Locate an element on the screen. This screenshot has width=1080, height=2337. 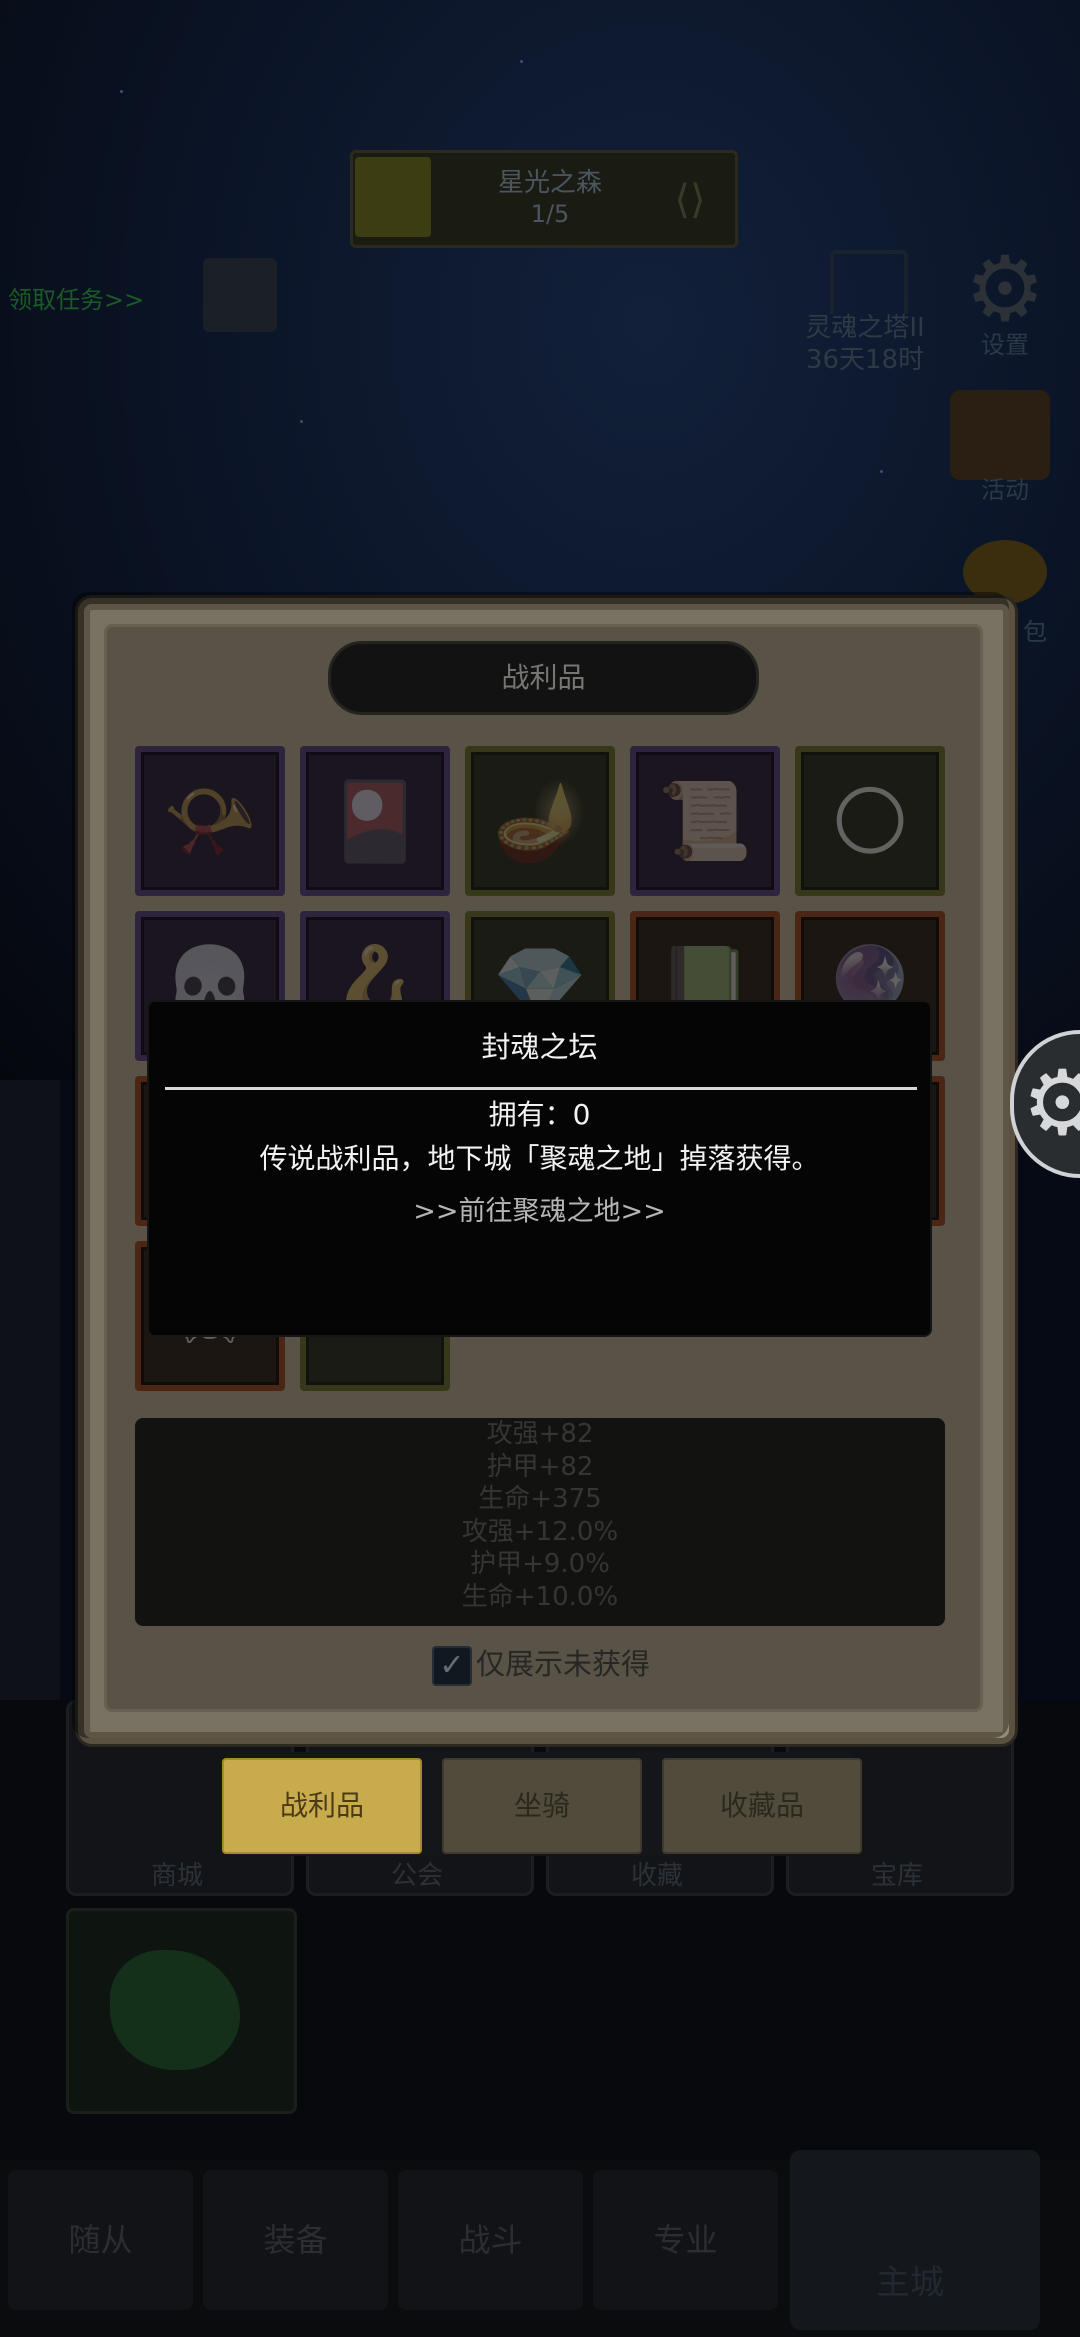
tooltip-owned: 拥有：0 is located at coordinates (539, 1114).